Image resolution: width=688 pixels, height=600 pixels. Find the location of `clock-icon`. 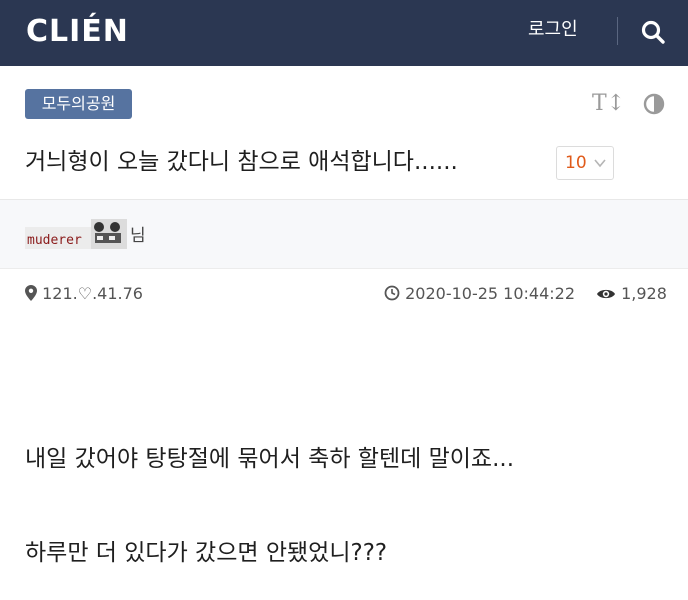

clock-icon is located at coordinates (392, 293).